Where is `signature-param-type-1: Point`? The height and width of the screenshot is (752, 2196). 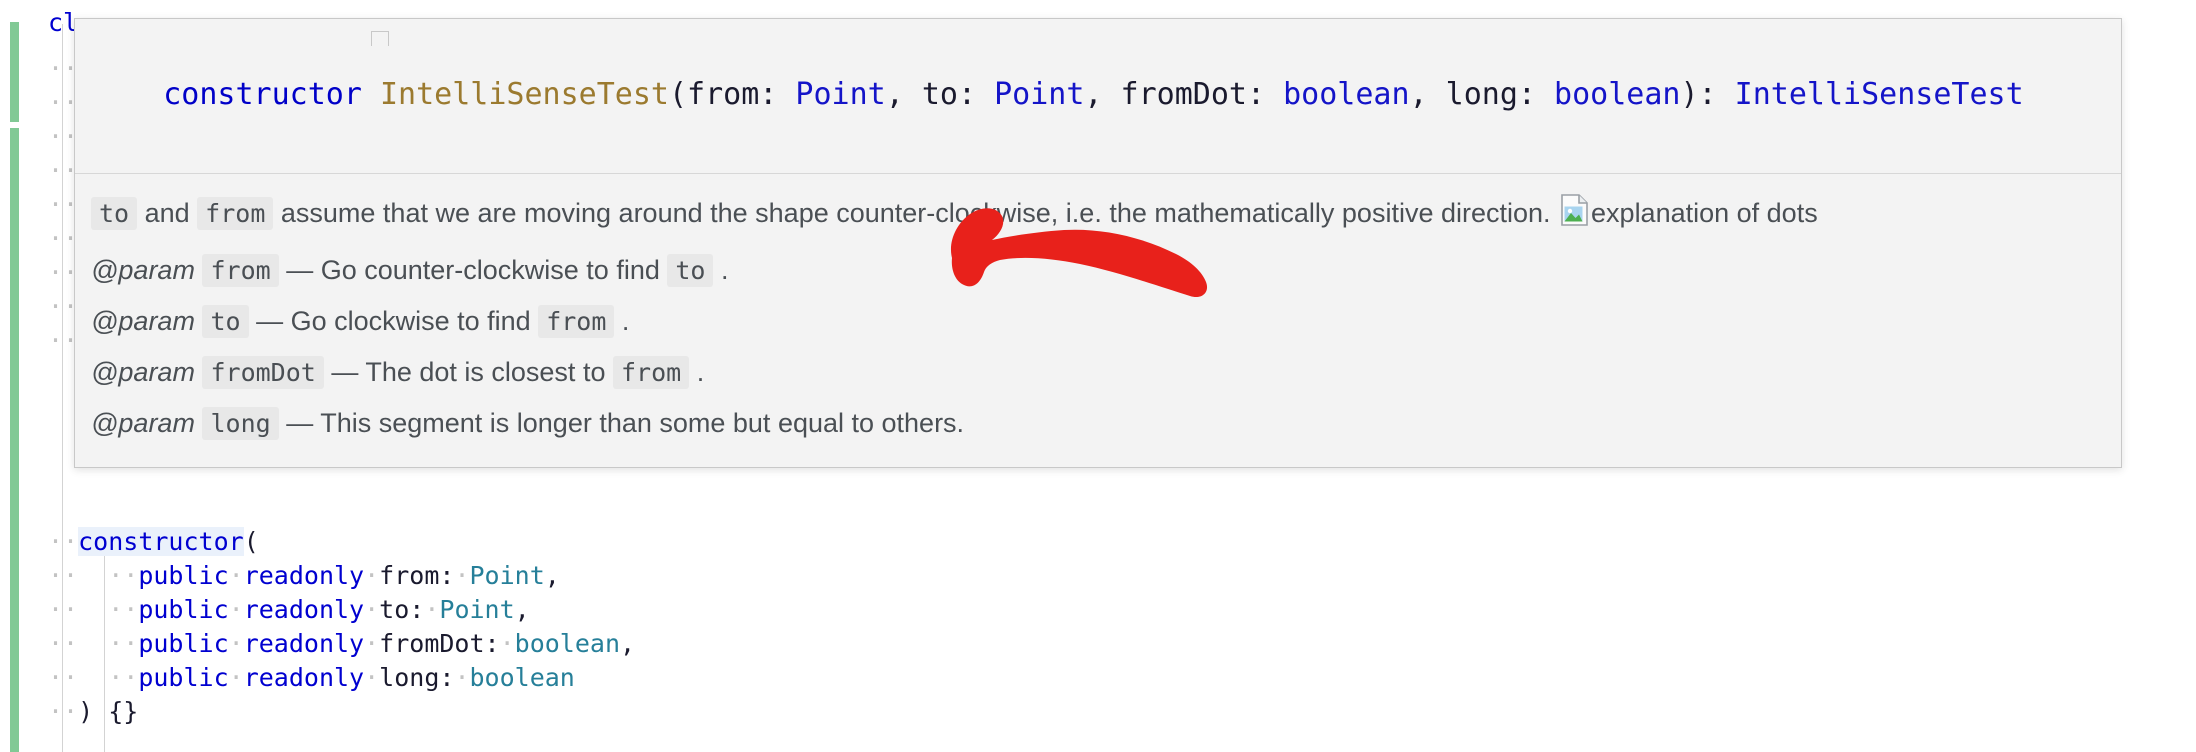
signature-param-type-1: Point is located at coordinates (1039, 94).